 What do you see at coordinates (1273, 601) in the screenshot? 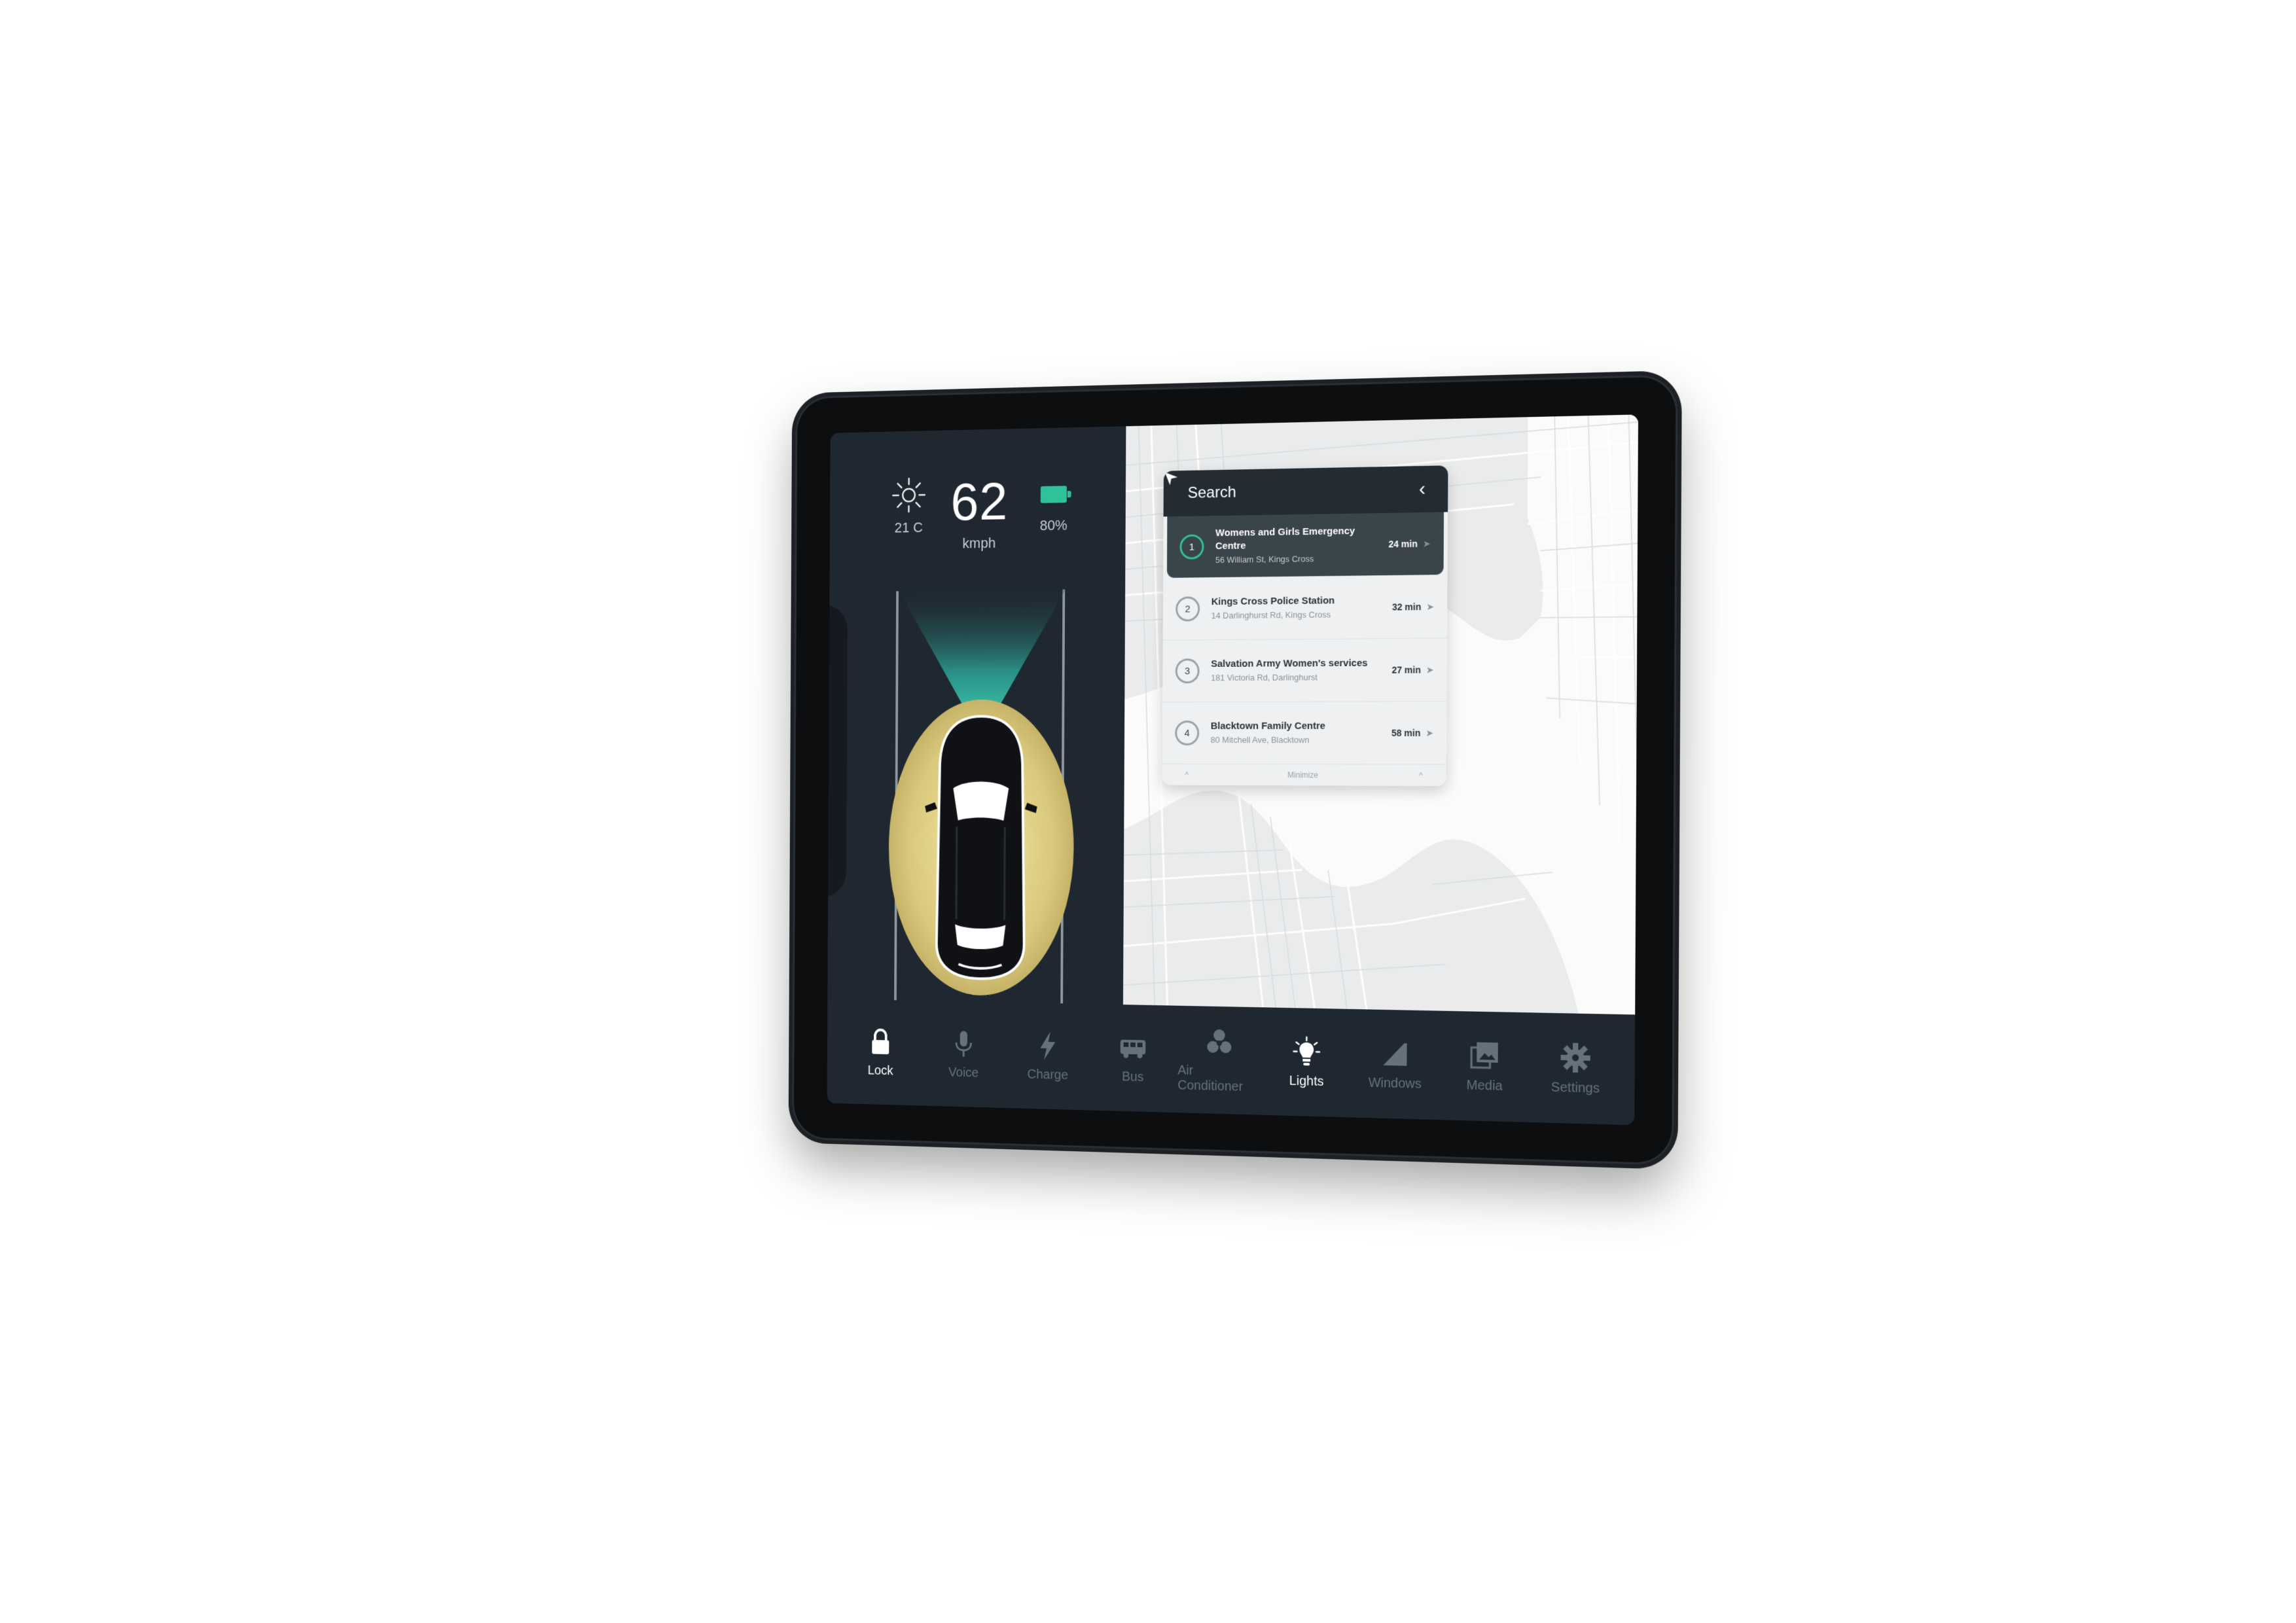
I see `result-title: Kings Cross Police Station` at bounding box center [1273, 601].